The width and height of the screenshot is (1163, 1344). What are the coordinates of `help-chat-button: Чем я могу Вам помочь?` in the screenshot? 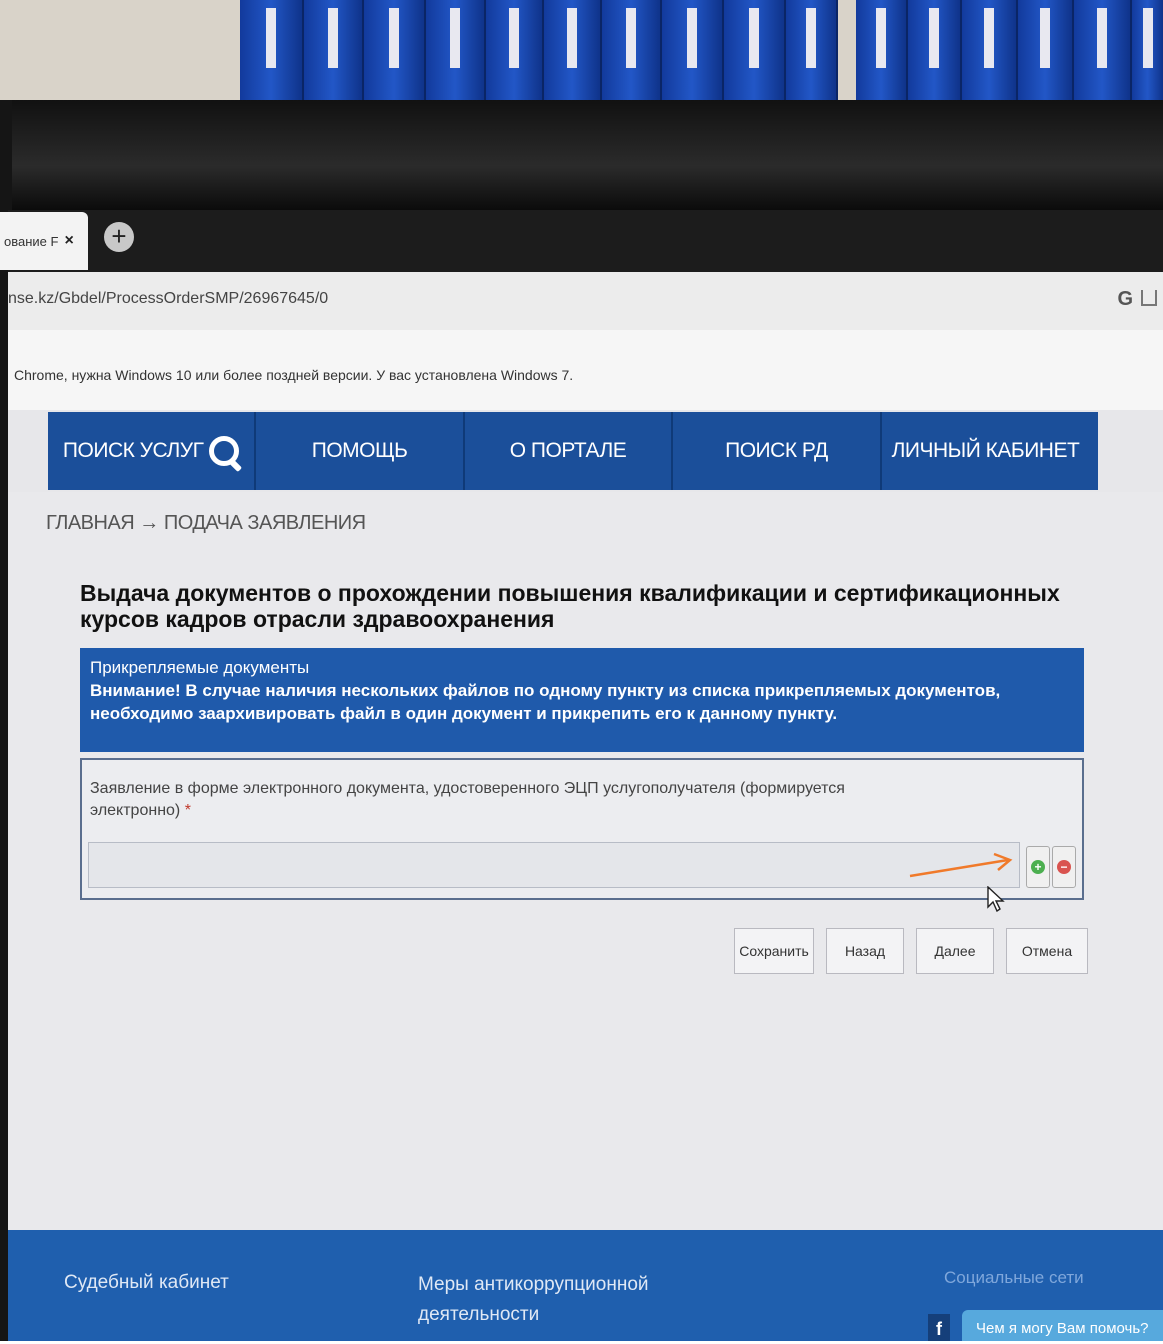 It's located at (1062, 1325).